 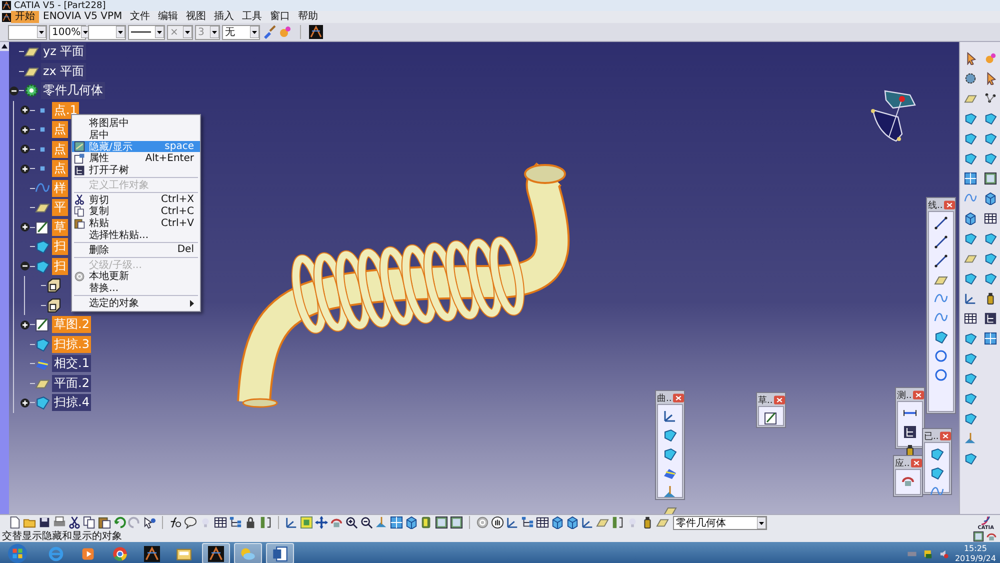 What do you see at coordinates (72, 403) in the screenshot?
I see `tree-item: 扫掠.4` at bounding box center [72, 403].